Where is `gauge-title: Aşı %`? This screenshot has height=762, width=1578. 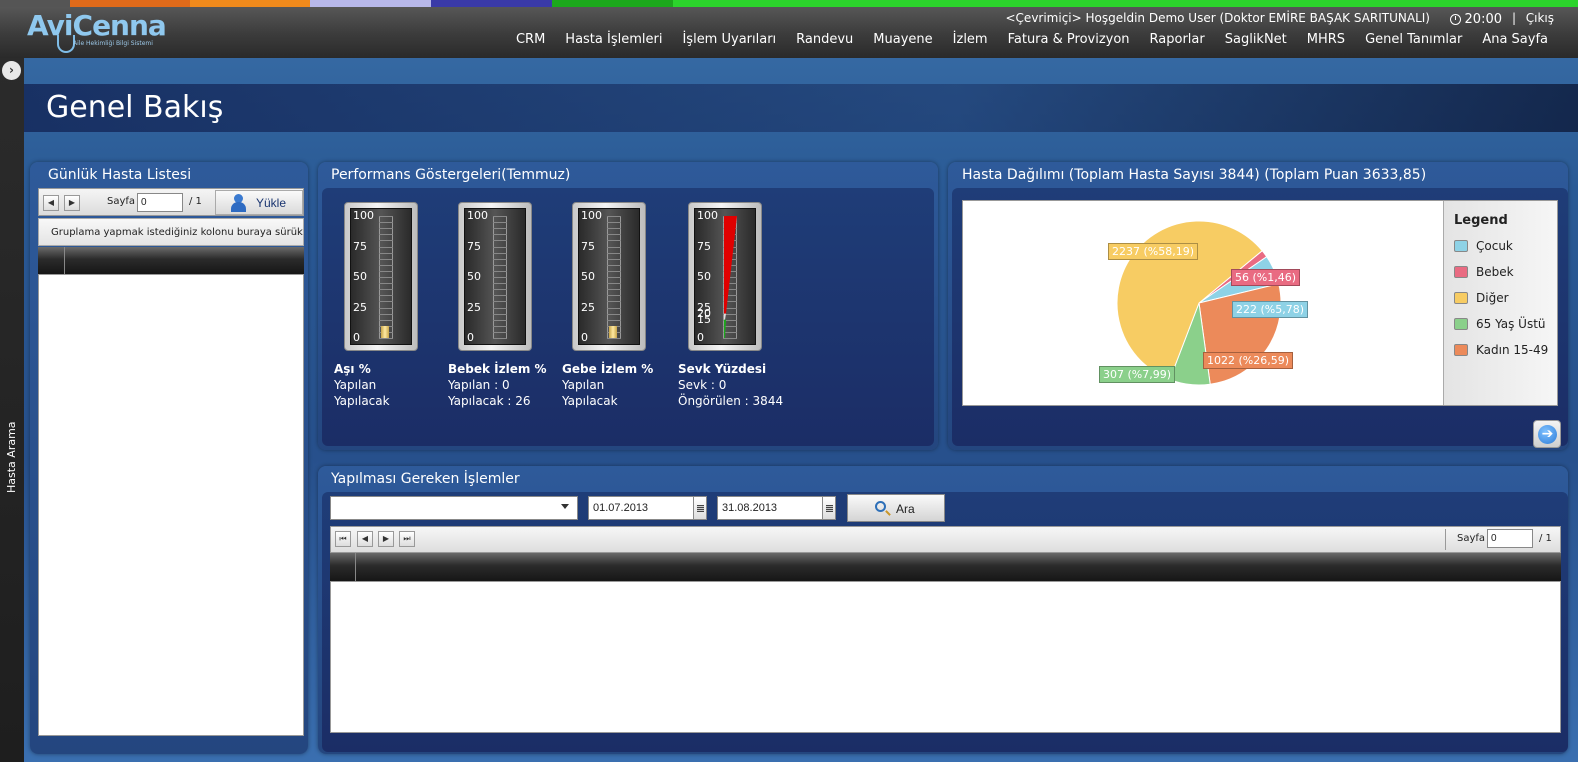
gauge-title: Aşı % is located at coordinates (352, 369).